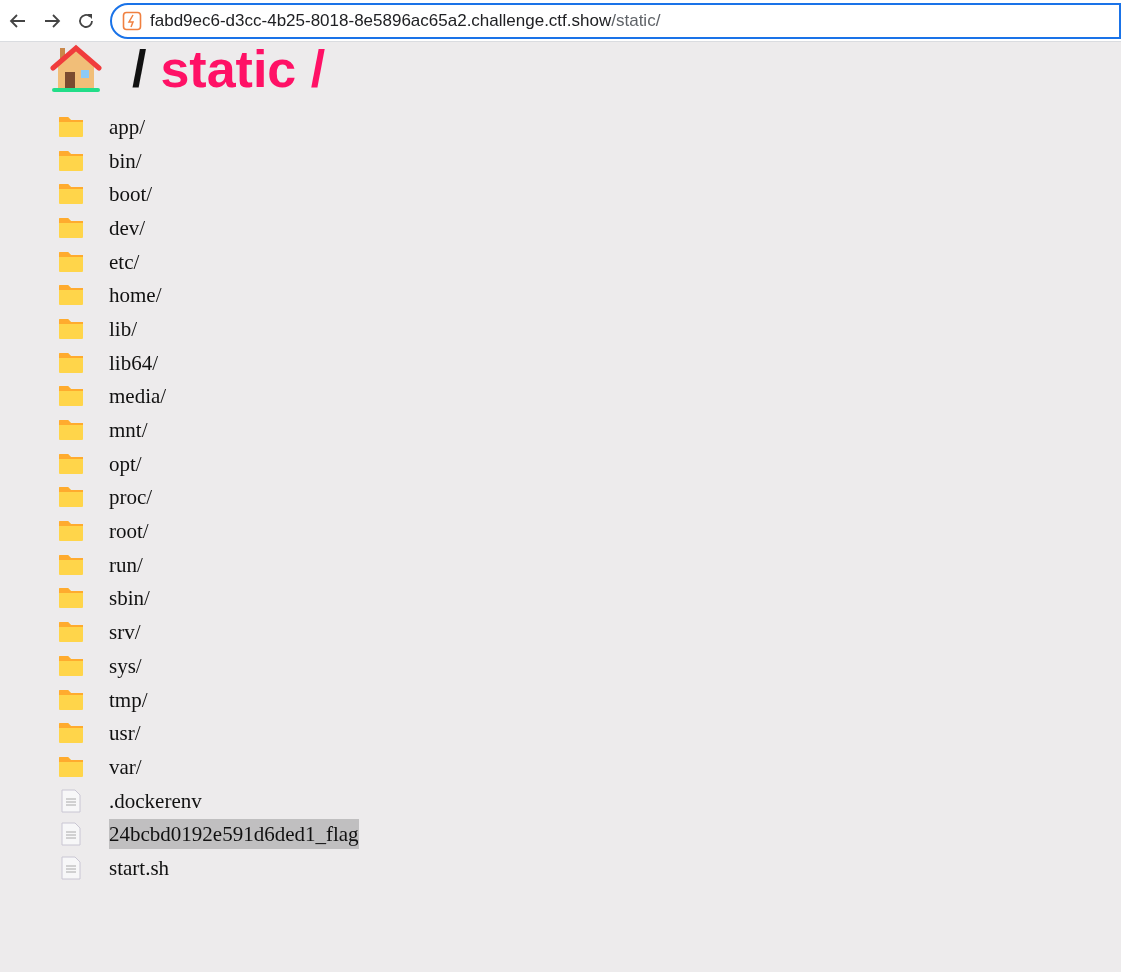 The image size is (1121, 972). Describe the element at coordinates (76, 69) in the screenshot. I see `house-icon` at that location.